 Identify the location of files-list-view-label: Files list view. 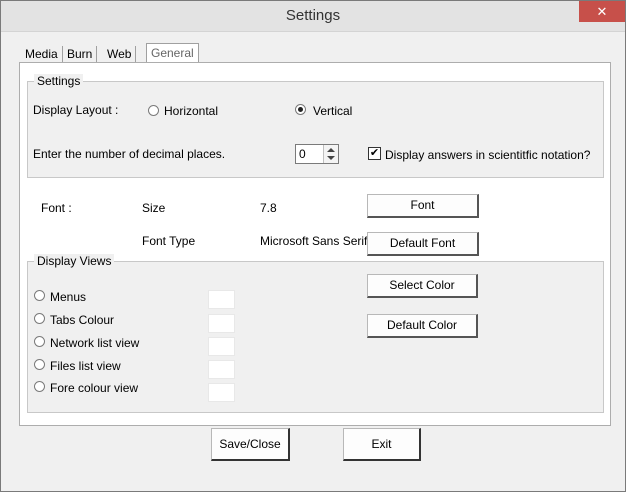
(85, 366).